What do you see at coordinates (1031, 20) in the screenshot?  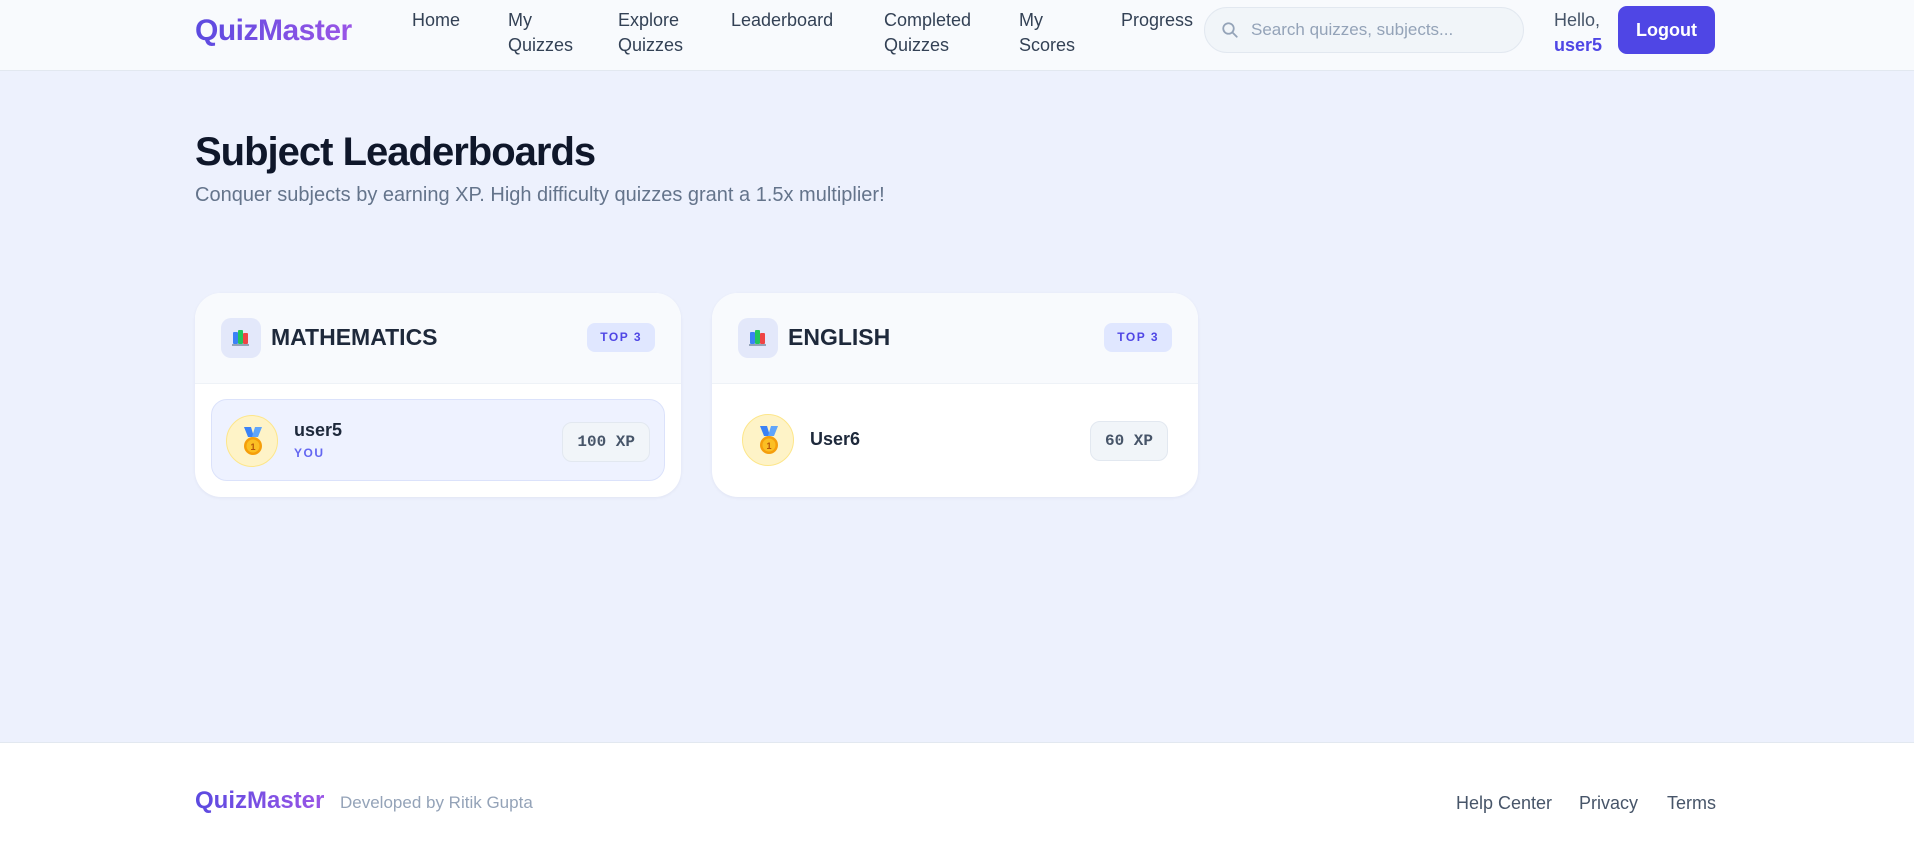 I see `nav-scores-label-line1: My` at bounding box center [1031, 20].